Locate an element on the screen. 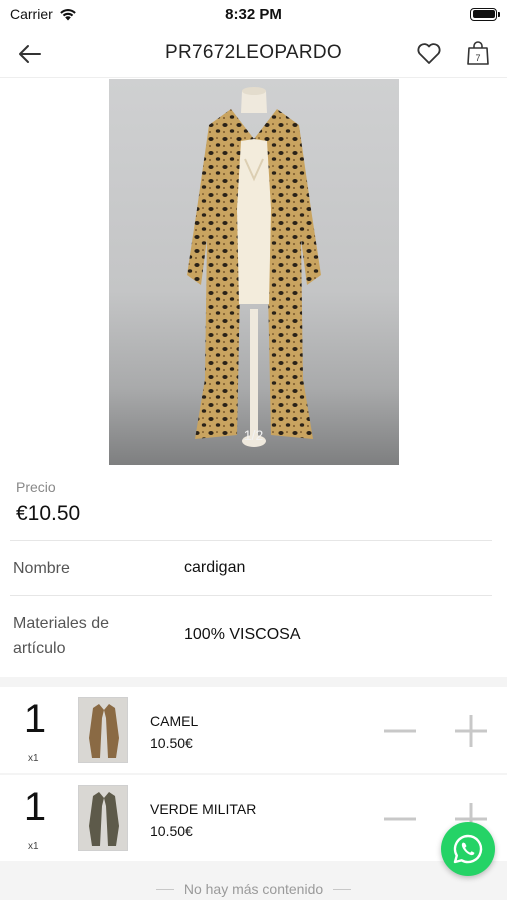  page-title: PR7672LEOPARDO is located at coordinates (253, 52).